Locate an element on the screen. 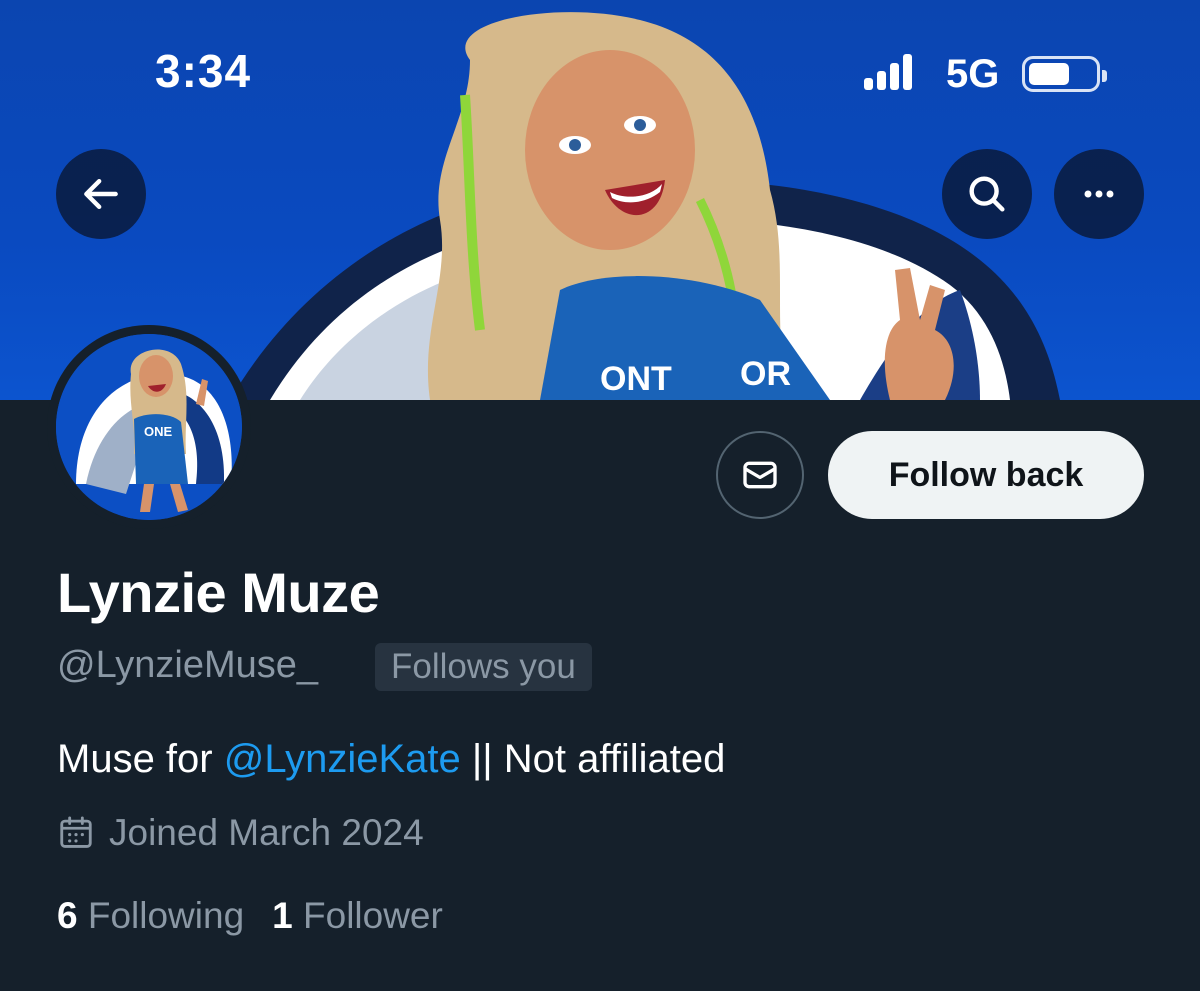  bio-text-prefix: Muse for is located at coordinates (140, 759).